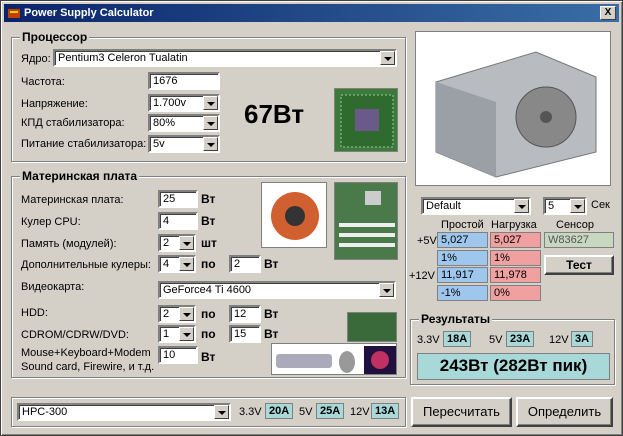 The height and width of the screenshot is (436, 623). Describe the element at coordinates (159, 144) in the screenshot. I see `supply-select-value: 5v` at that location.